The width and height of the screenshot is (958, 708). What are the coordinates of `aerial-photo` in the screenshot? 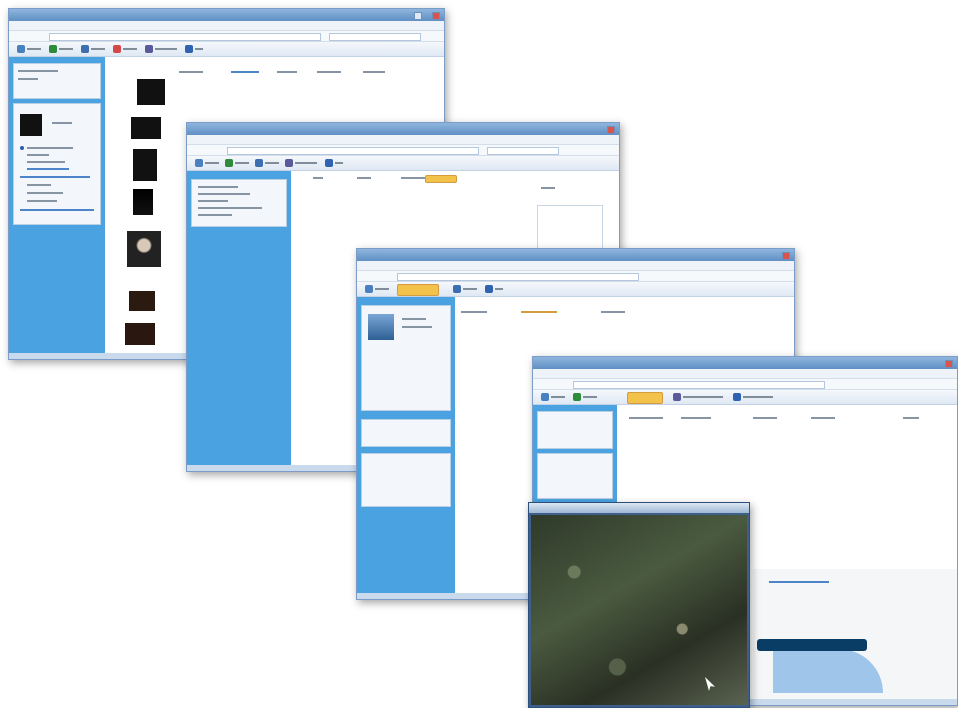 It's located at (639, 610).